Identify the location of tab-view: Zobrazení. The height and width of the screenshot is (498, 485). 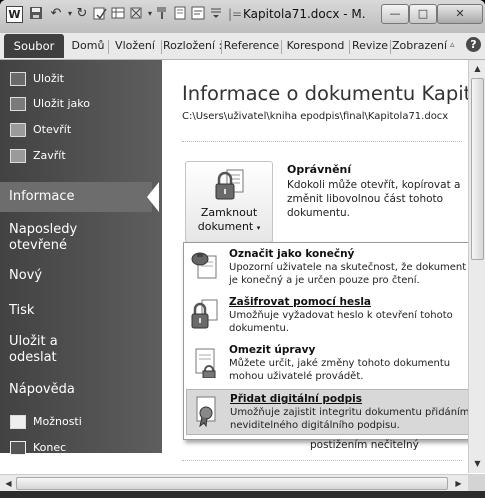
(419, 46).